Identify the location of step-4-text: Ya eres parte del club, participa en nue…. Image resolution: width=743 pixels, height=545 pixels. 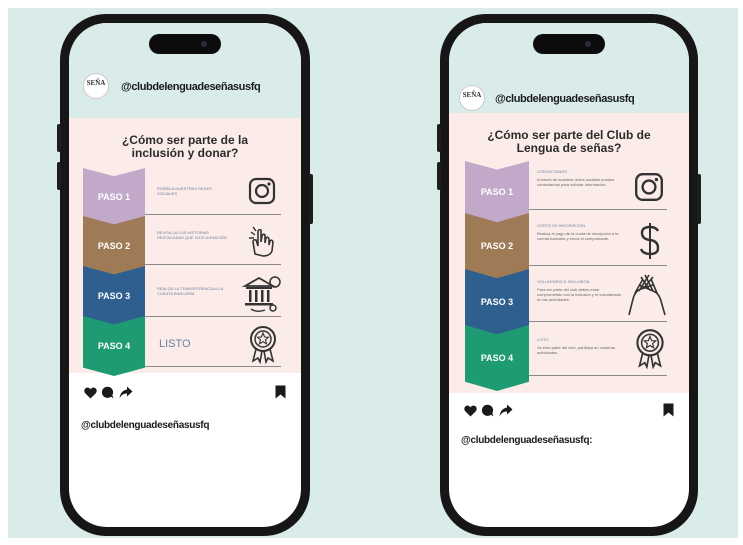
(576, 350).